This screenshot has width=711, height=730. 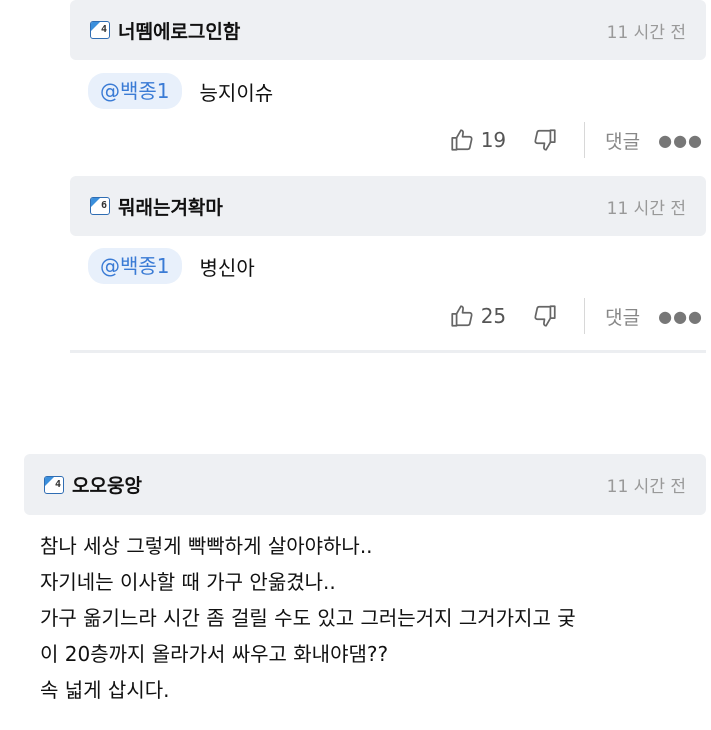 What do you see at coordinates (227, 267) in the screenshot?
I see `reply-text: 병신아` at bounding box center [227, 267].